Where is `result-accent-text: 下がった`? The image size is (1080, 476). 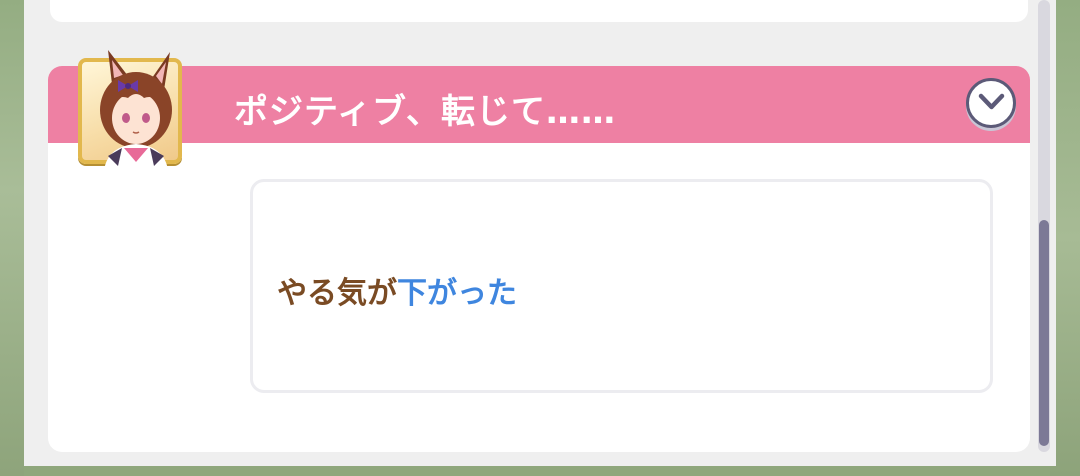 result-accent-text: 下がった is located at coordinates (457, 293).